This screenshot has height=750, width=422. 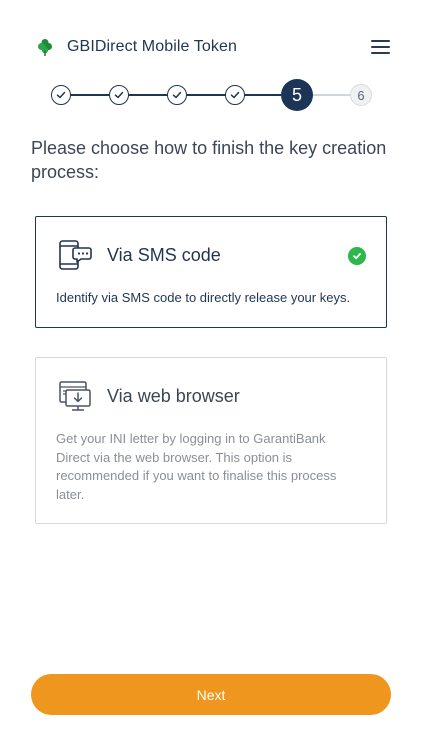 What do you see at coordinates (75, 396) in the screenshot?
I see `web-browser-icon` at bounding box center [75, 396].